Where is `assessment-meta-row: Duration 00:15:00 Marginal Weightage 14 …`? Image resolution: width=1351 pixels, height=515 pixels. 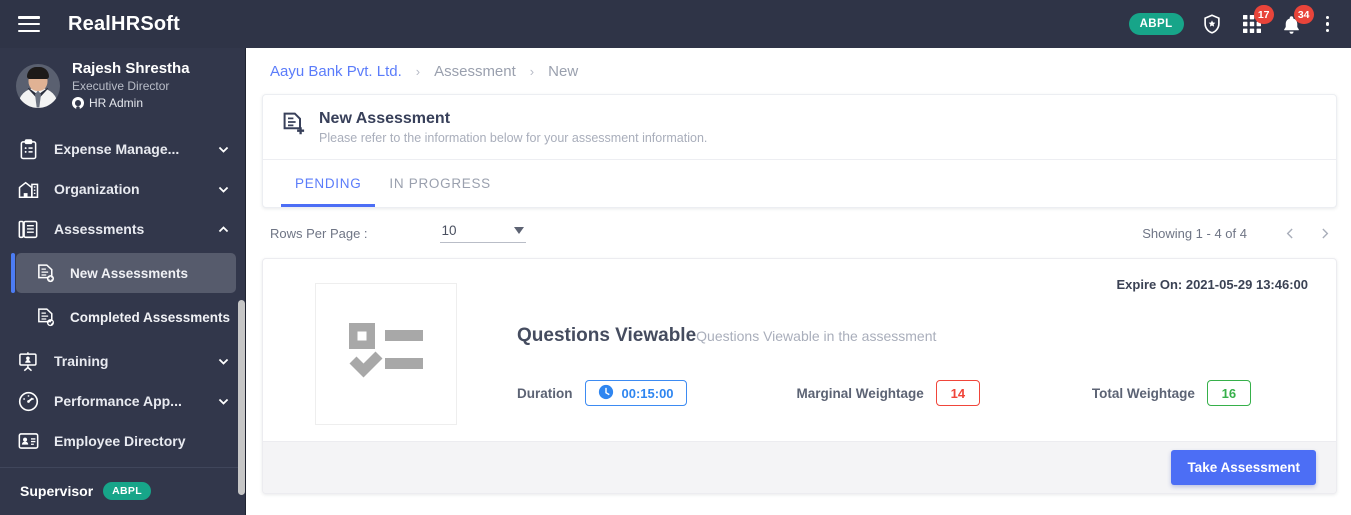
assessment-meta-row: Duration 00:15:00 Marginal Weightage 14 … is located at coordinates (916, 393).